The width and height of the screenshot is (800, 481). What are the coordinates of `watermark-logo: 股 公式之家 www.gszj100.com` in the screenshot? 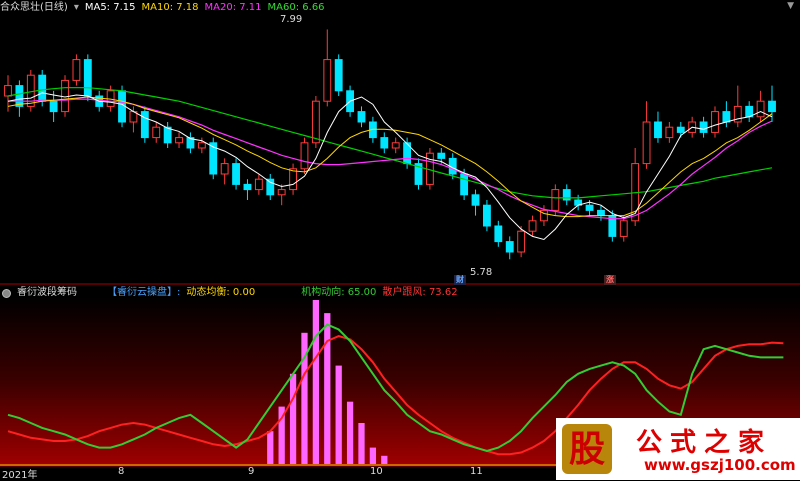 It's located at (678, 449).